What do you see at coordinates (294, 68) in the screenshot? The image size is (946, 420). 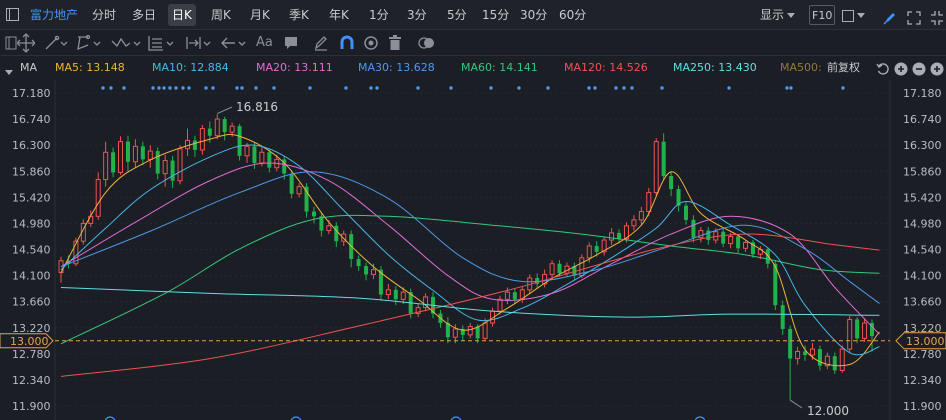 I see `ma-item-2: MA20: 13.111` at bounding box center [294, 68].